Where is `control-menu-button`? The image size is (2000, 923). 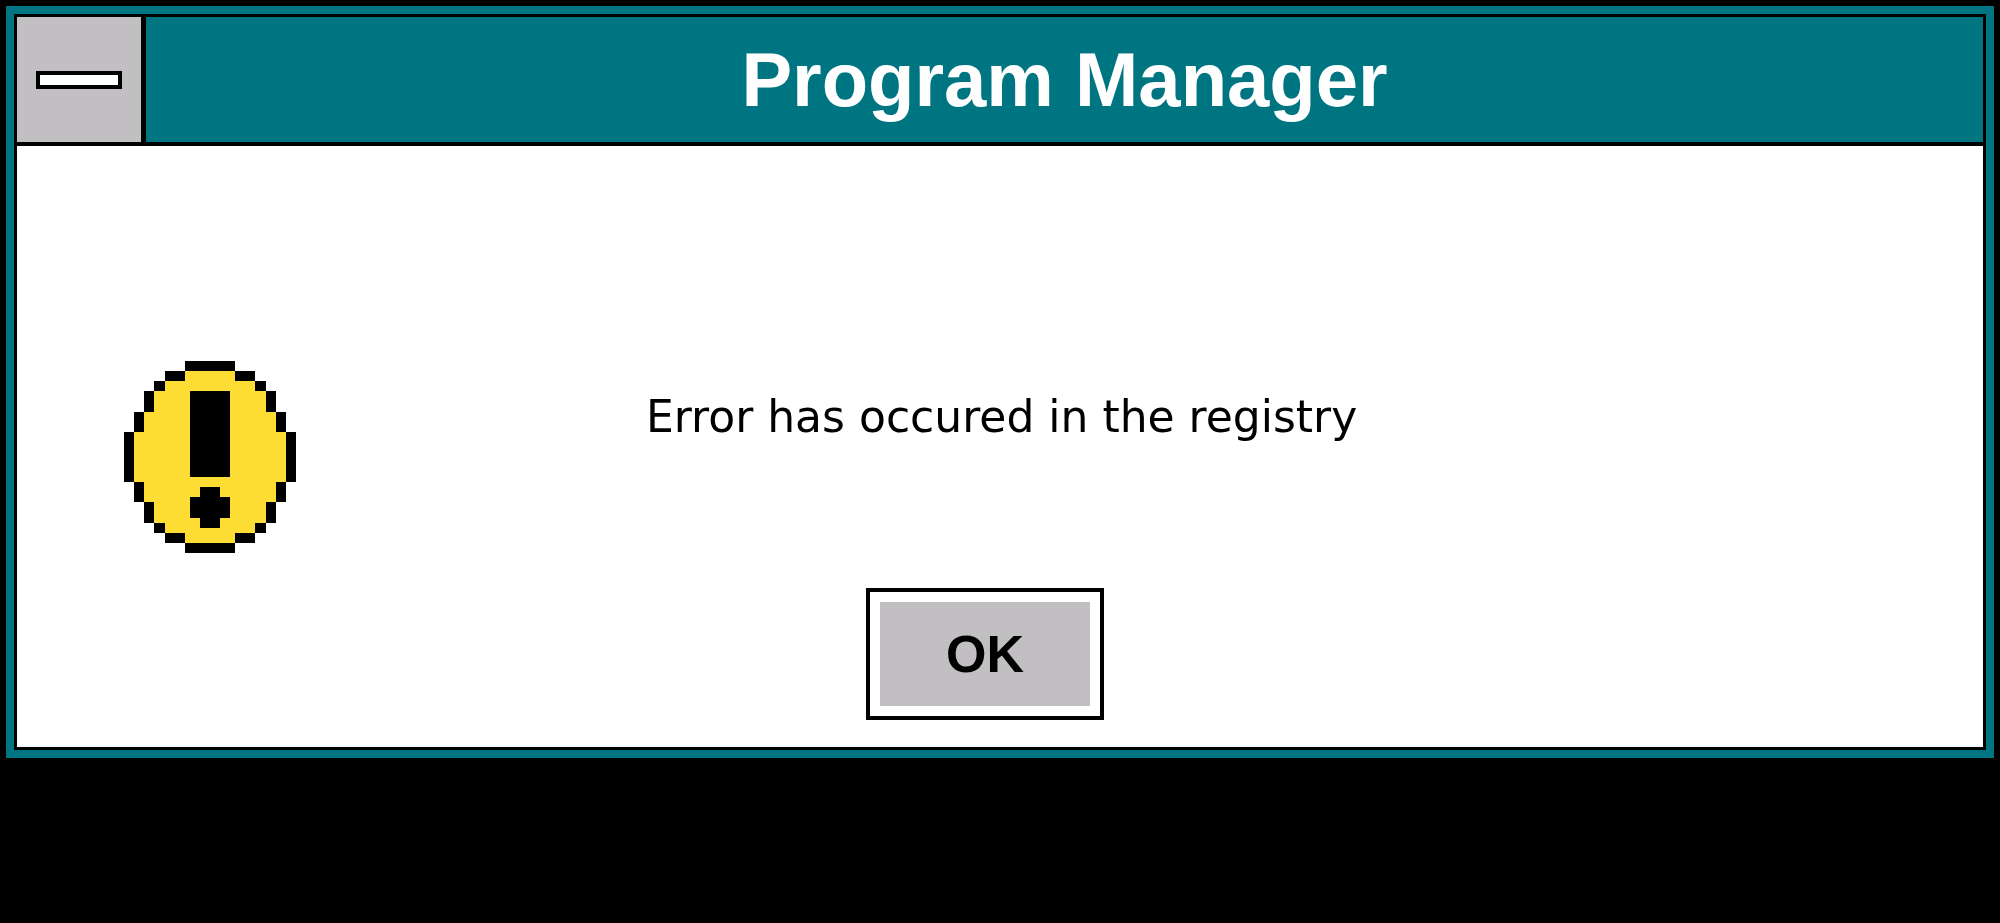
control-menu-button is located at coordinates (79, 79).